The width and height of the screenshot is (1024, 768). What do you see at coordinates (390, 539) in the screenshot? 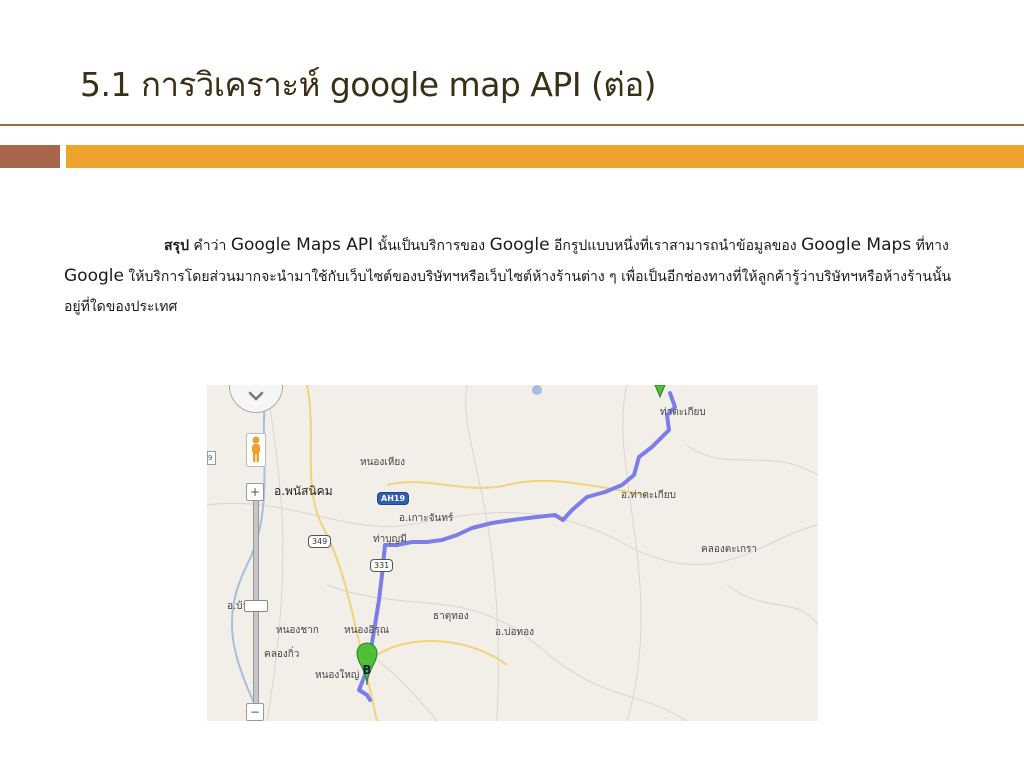
I see `map-label-tha-bunmi: ท่าบุญมี` at bounding box center [390, 539].